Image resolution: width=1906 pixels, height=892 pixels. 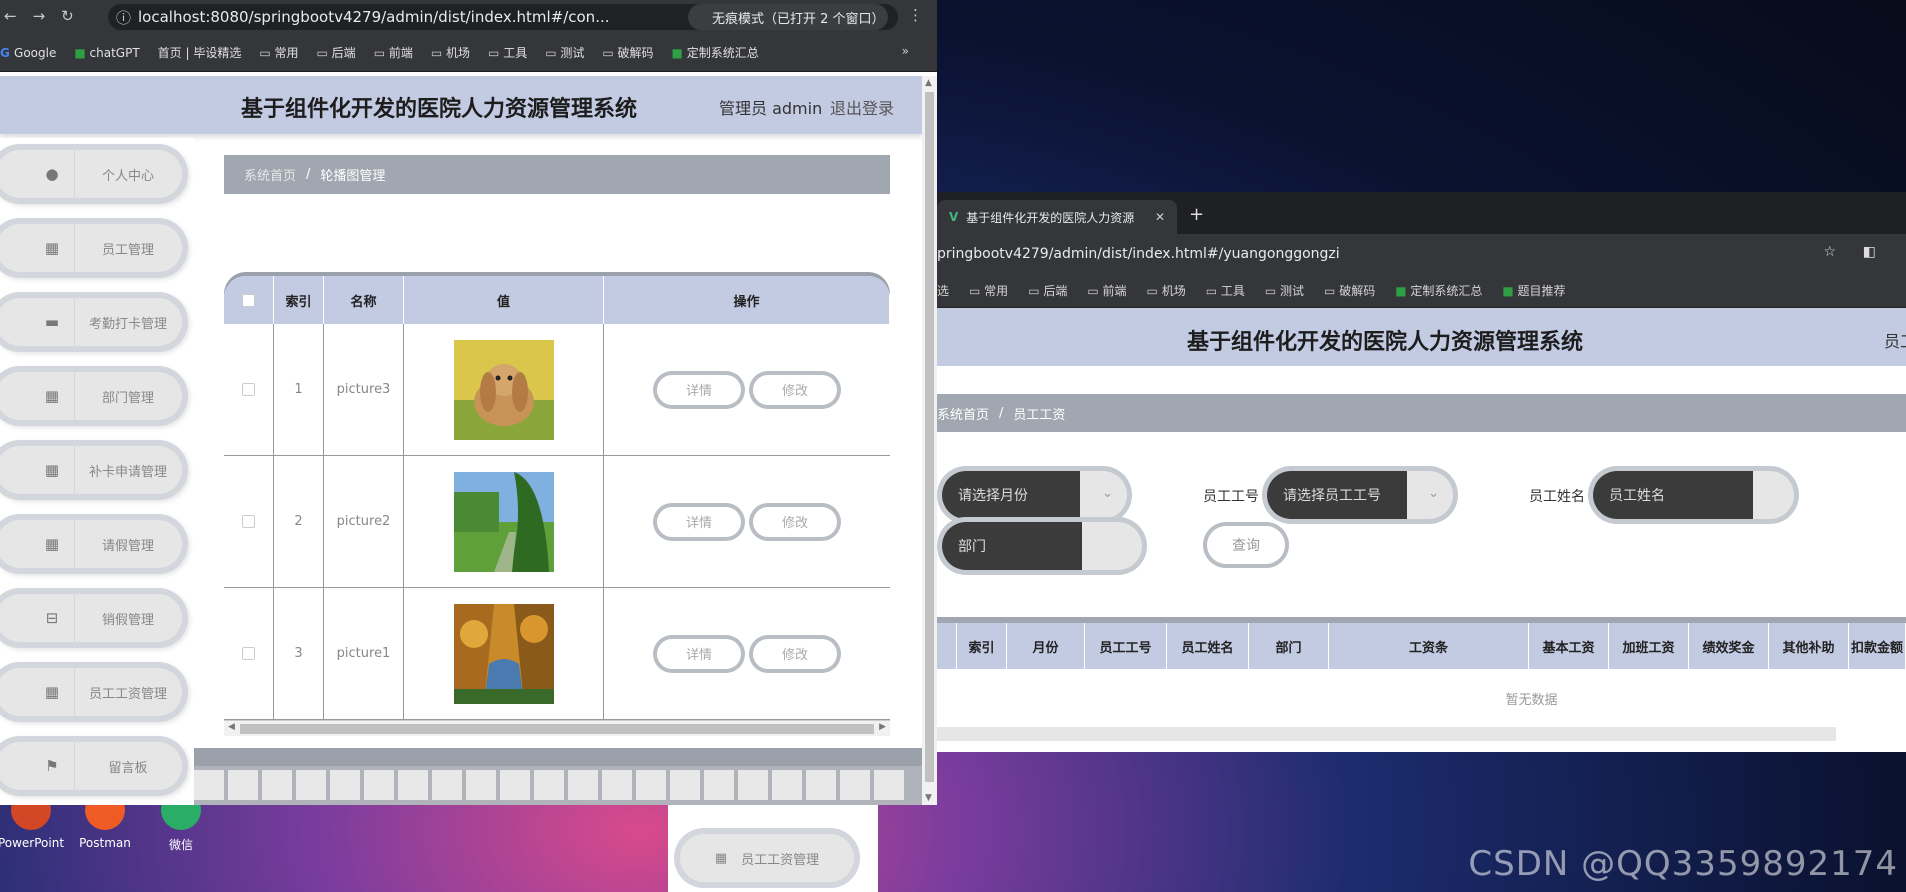 What do you see at coordinates (905, 51) in the screenshot?
I see `more-bookmarks-icon: »` at bounding box center [905, 51].